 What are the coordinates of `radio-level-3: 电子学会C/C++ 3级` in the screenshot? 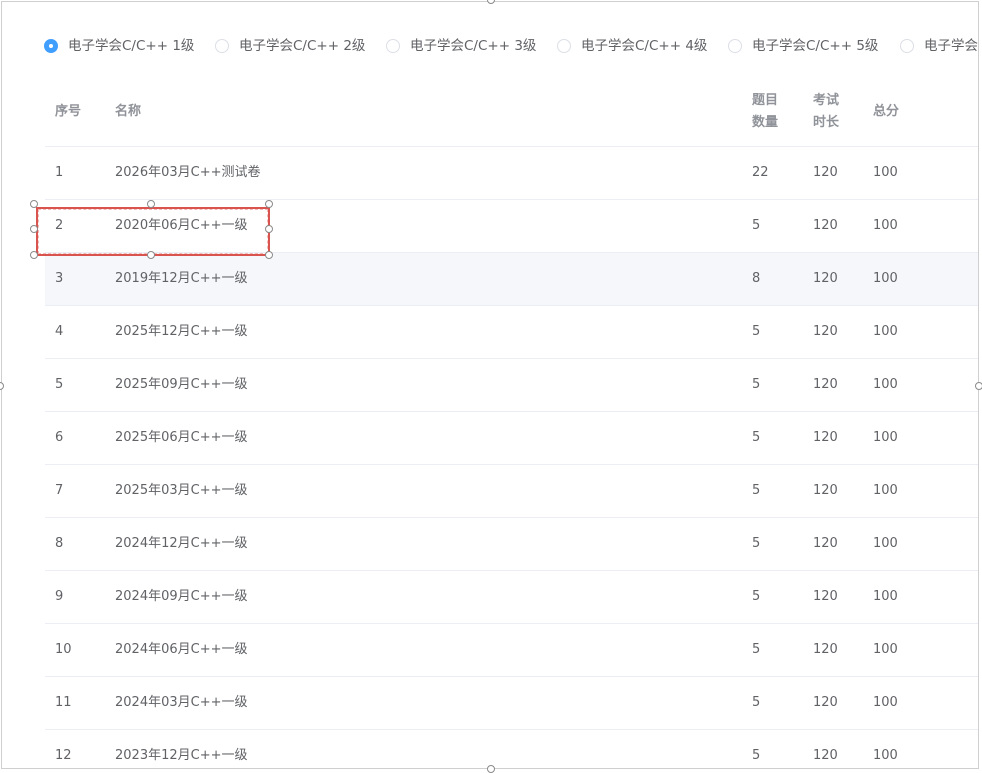 It's located at (461, 46).